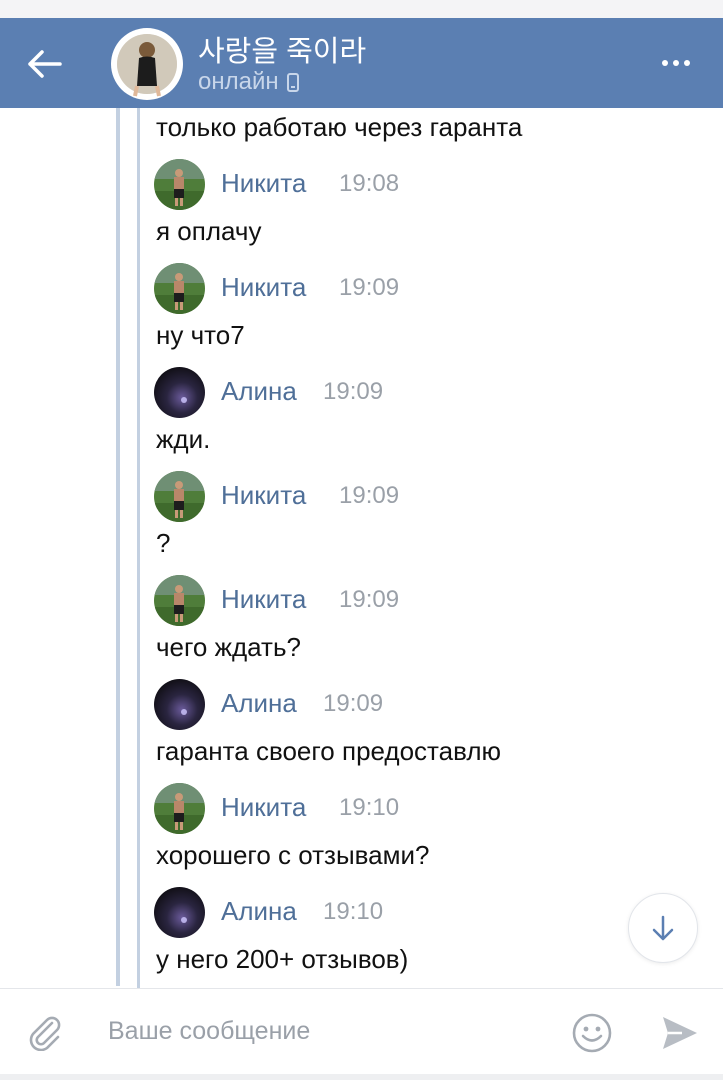  I want to click on message-text: чего ждать?, so click(228, 647).